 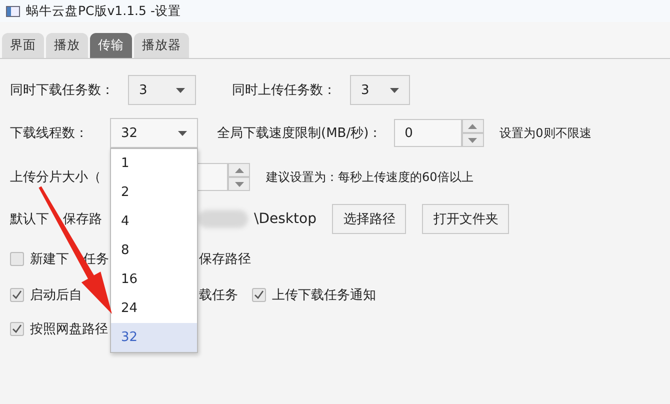 What do you see at coordinates (49, 259) in the screenshot?
I see `option-label: 新建下` at bounding box center [49, 259].